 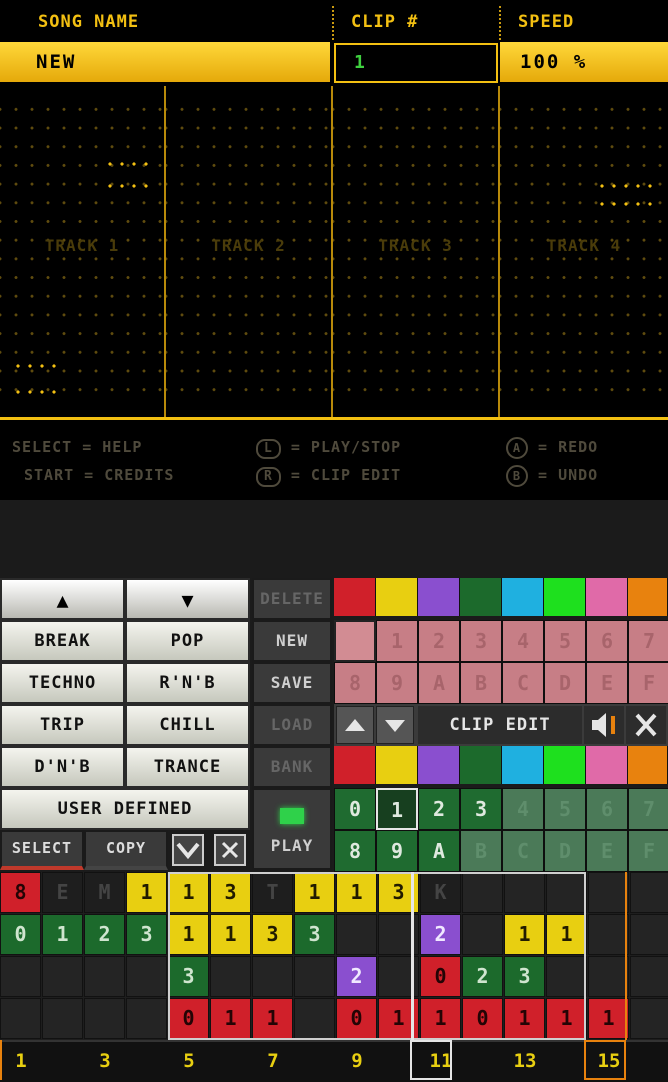 What do you see at coordinates (439, 809) in the screenshot?
I see `bank-slot: 2` at bounding box center [439, 809].